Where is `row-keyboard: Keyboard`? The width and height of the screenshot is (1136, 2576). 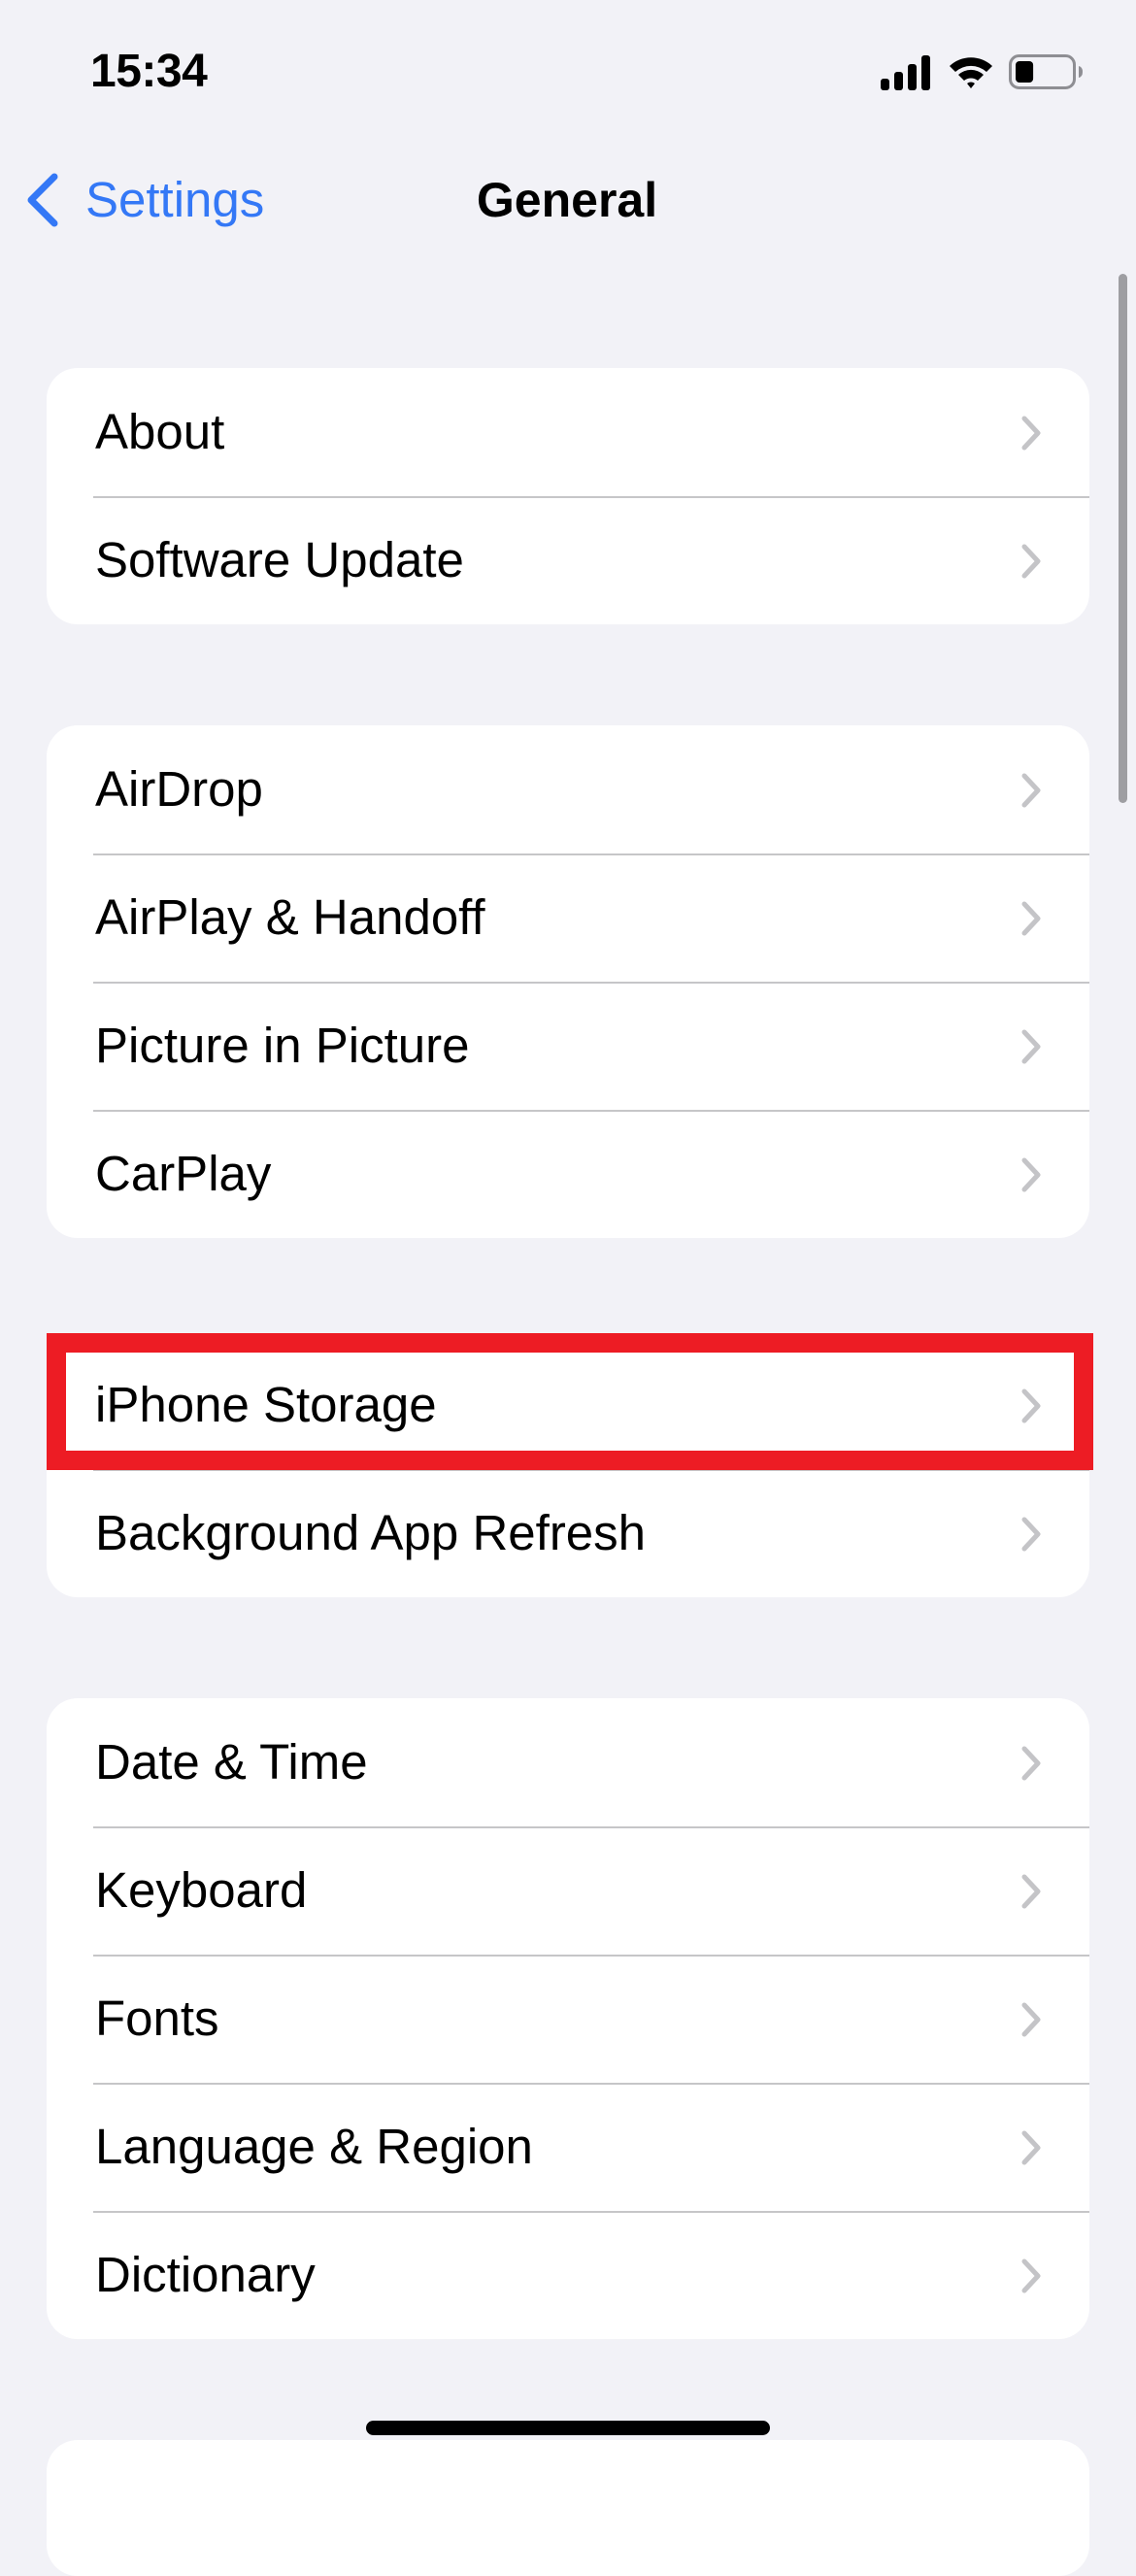
row-keyboard: Keyboard is located at coordinates (568, 1891).